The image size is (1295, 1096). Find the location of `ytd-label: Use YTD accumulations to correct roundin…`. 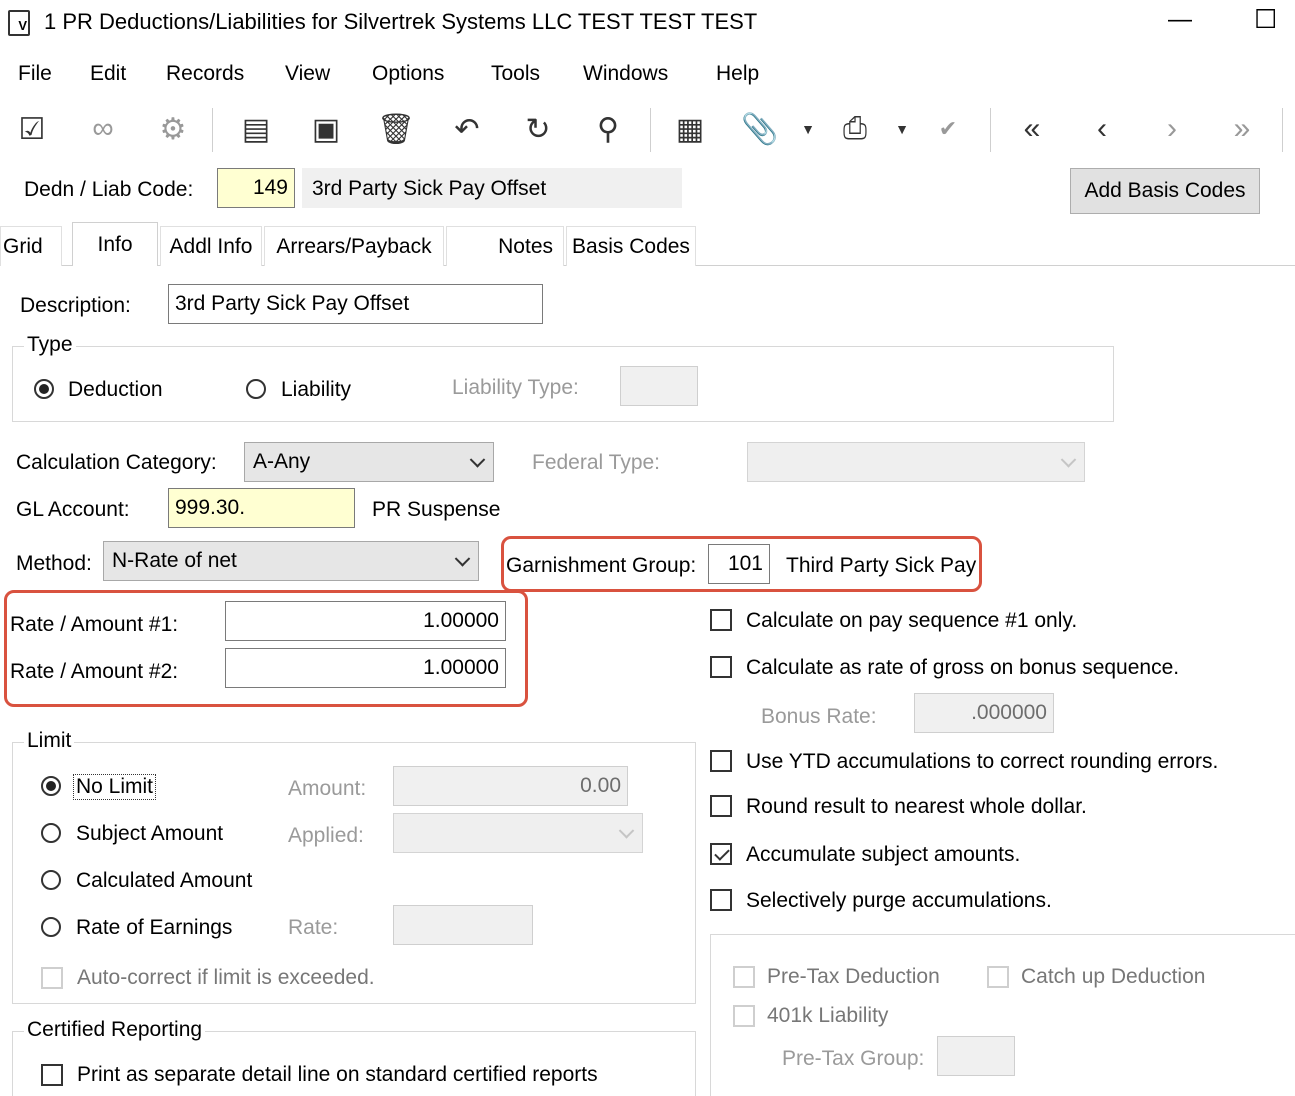

ytd-label: Use YTD accumulations to correct roundin… is located at coordinates (982, 762).